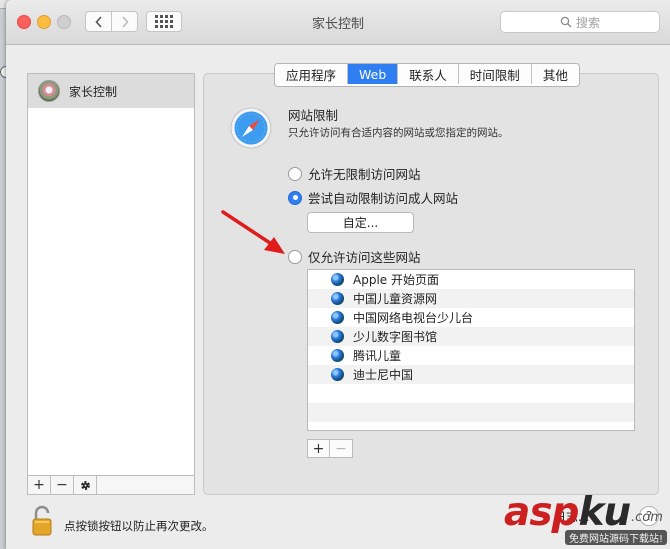  I want to click on tab-contacts: 联系人, so click(428, 74).